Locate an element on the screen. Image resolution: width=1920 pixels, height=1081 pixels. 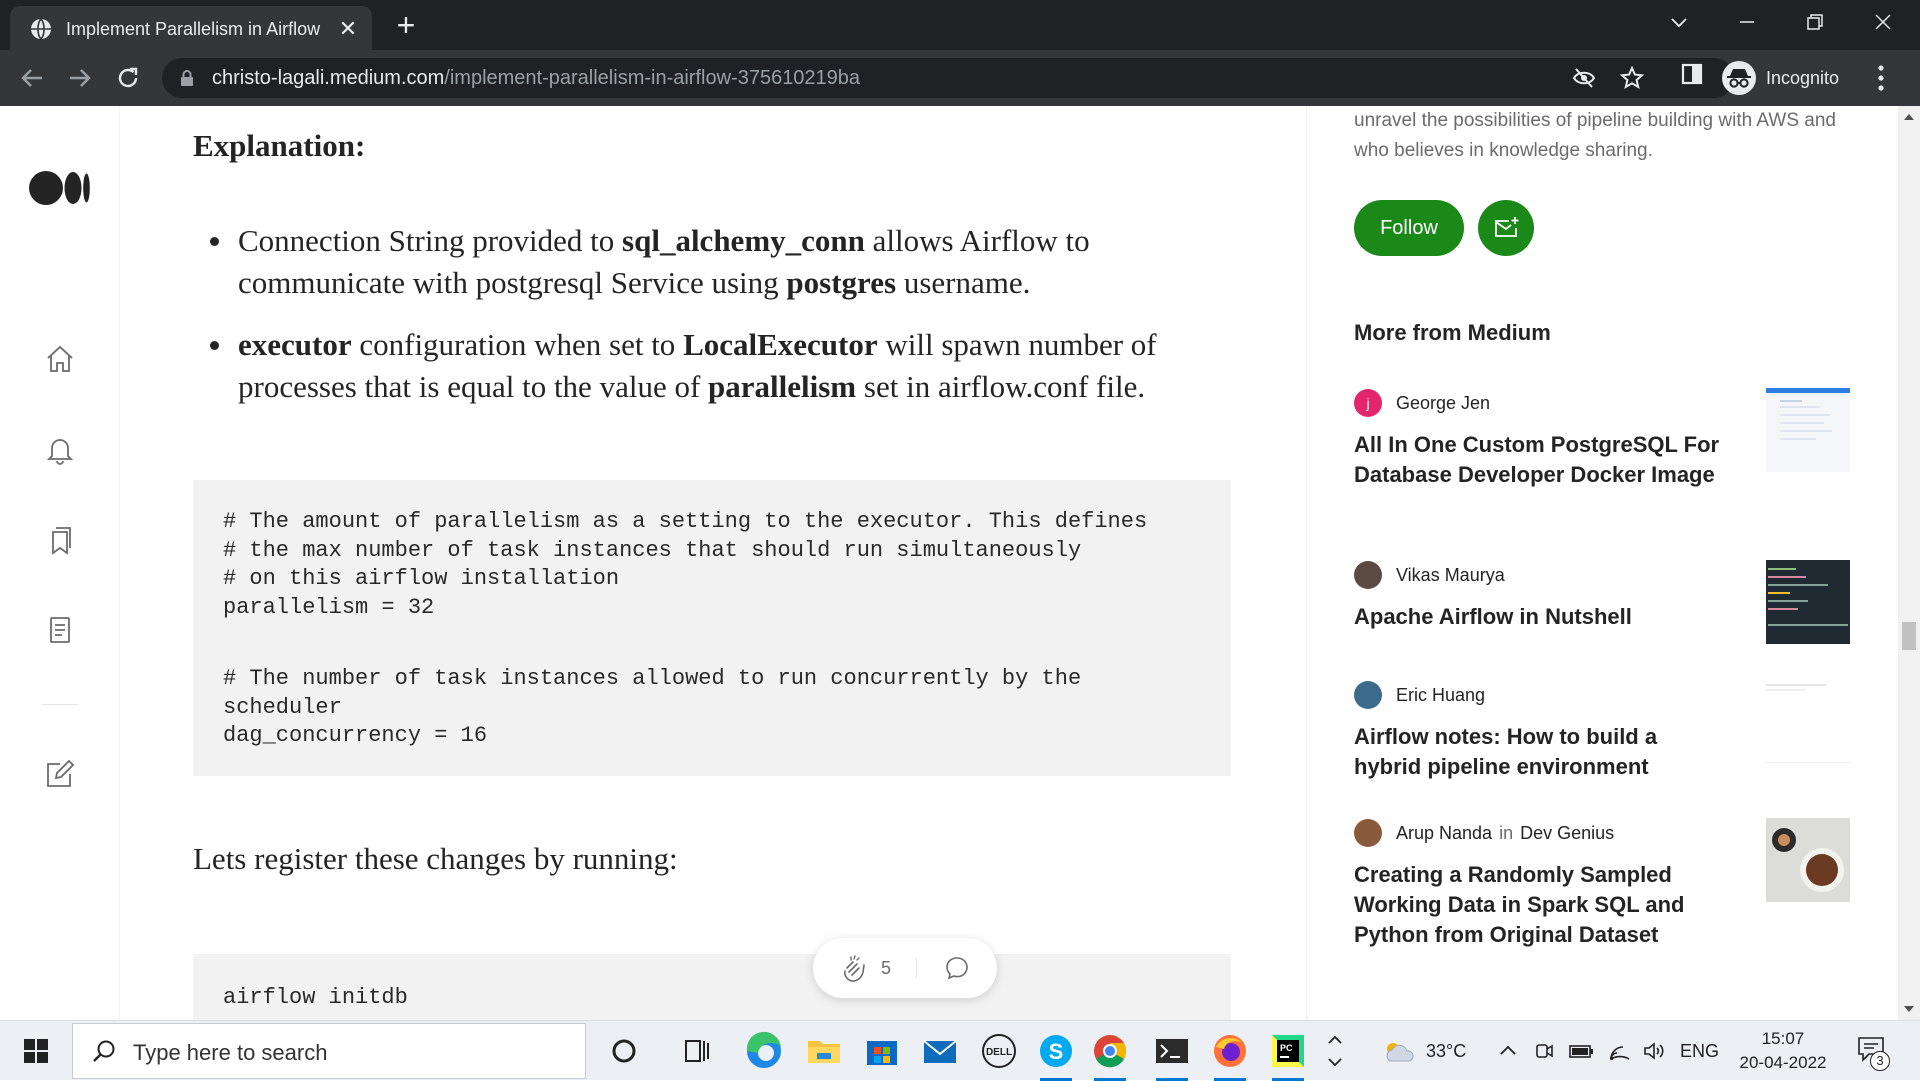
chrome-app is located at coordinates (1110, 1054).